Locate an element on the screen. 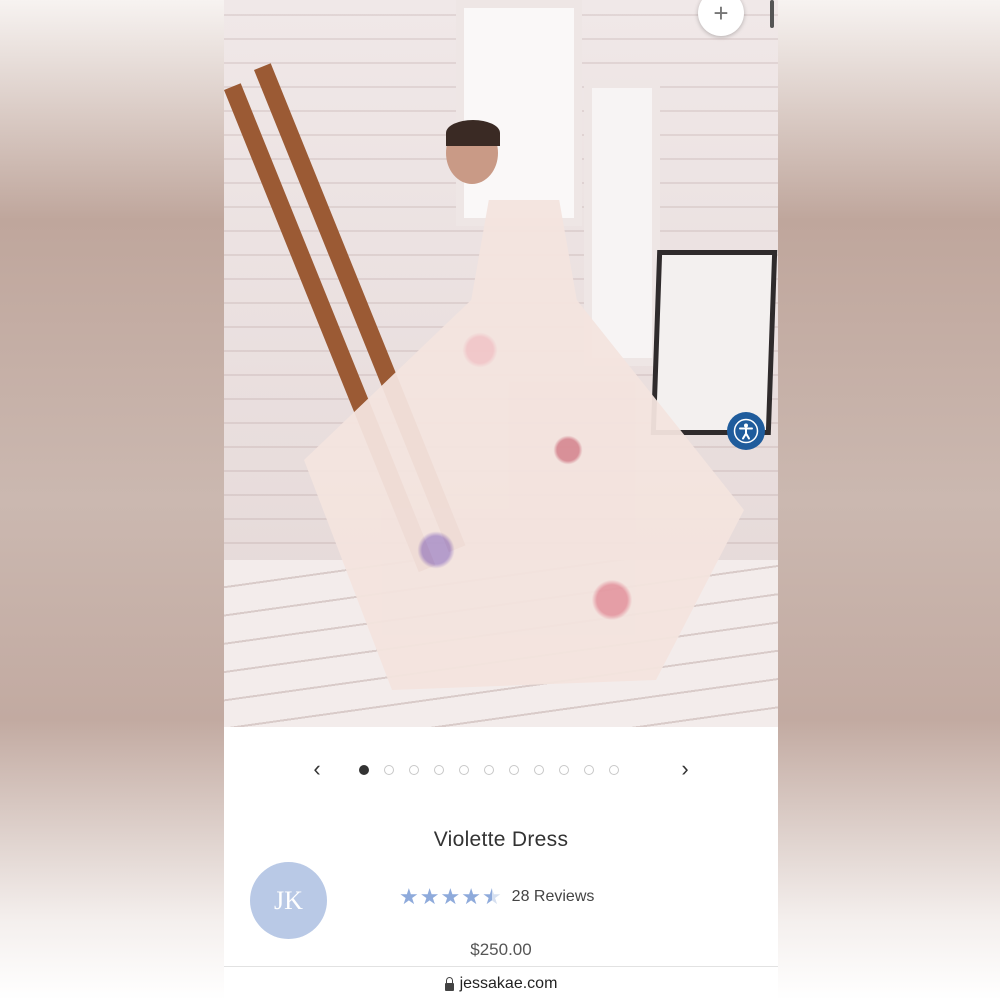 Image resolution: width=1000 pixels, height=1000 pixels. model-hair is located at coordinates (473, 133).